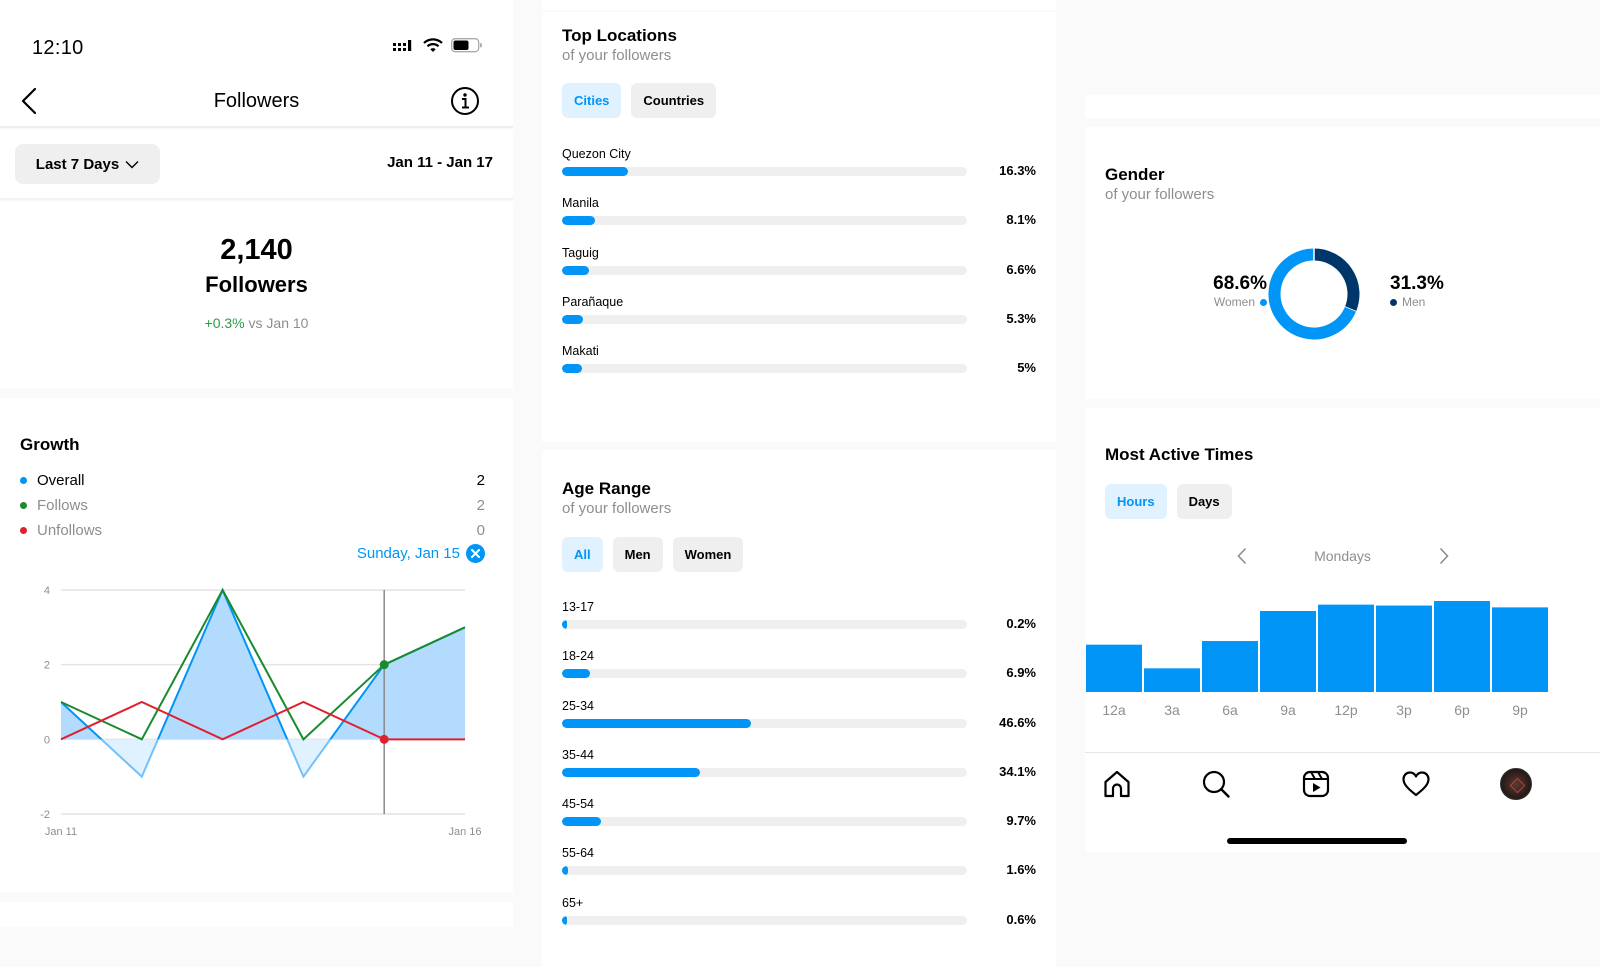 Image resolution: width=1600 pixels, height=967 pixels. Describe the element at coordinates (708, 554) in the screenshot. I see `tab-women: Women` at that location.